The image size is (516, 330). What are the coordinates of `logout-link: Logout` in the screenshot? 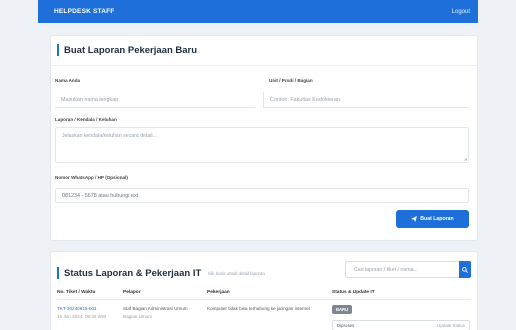 It's located at (461, 12).